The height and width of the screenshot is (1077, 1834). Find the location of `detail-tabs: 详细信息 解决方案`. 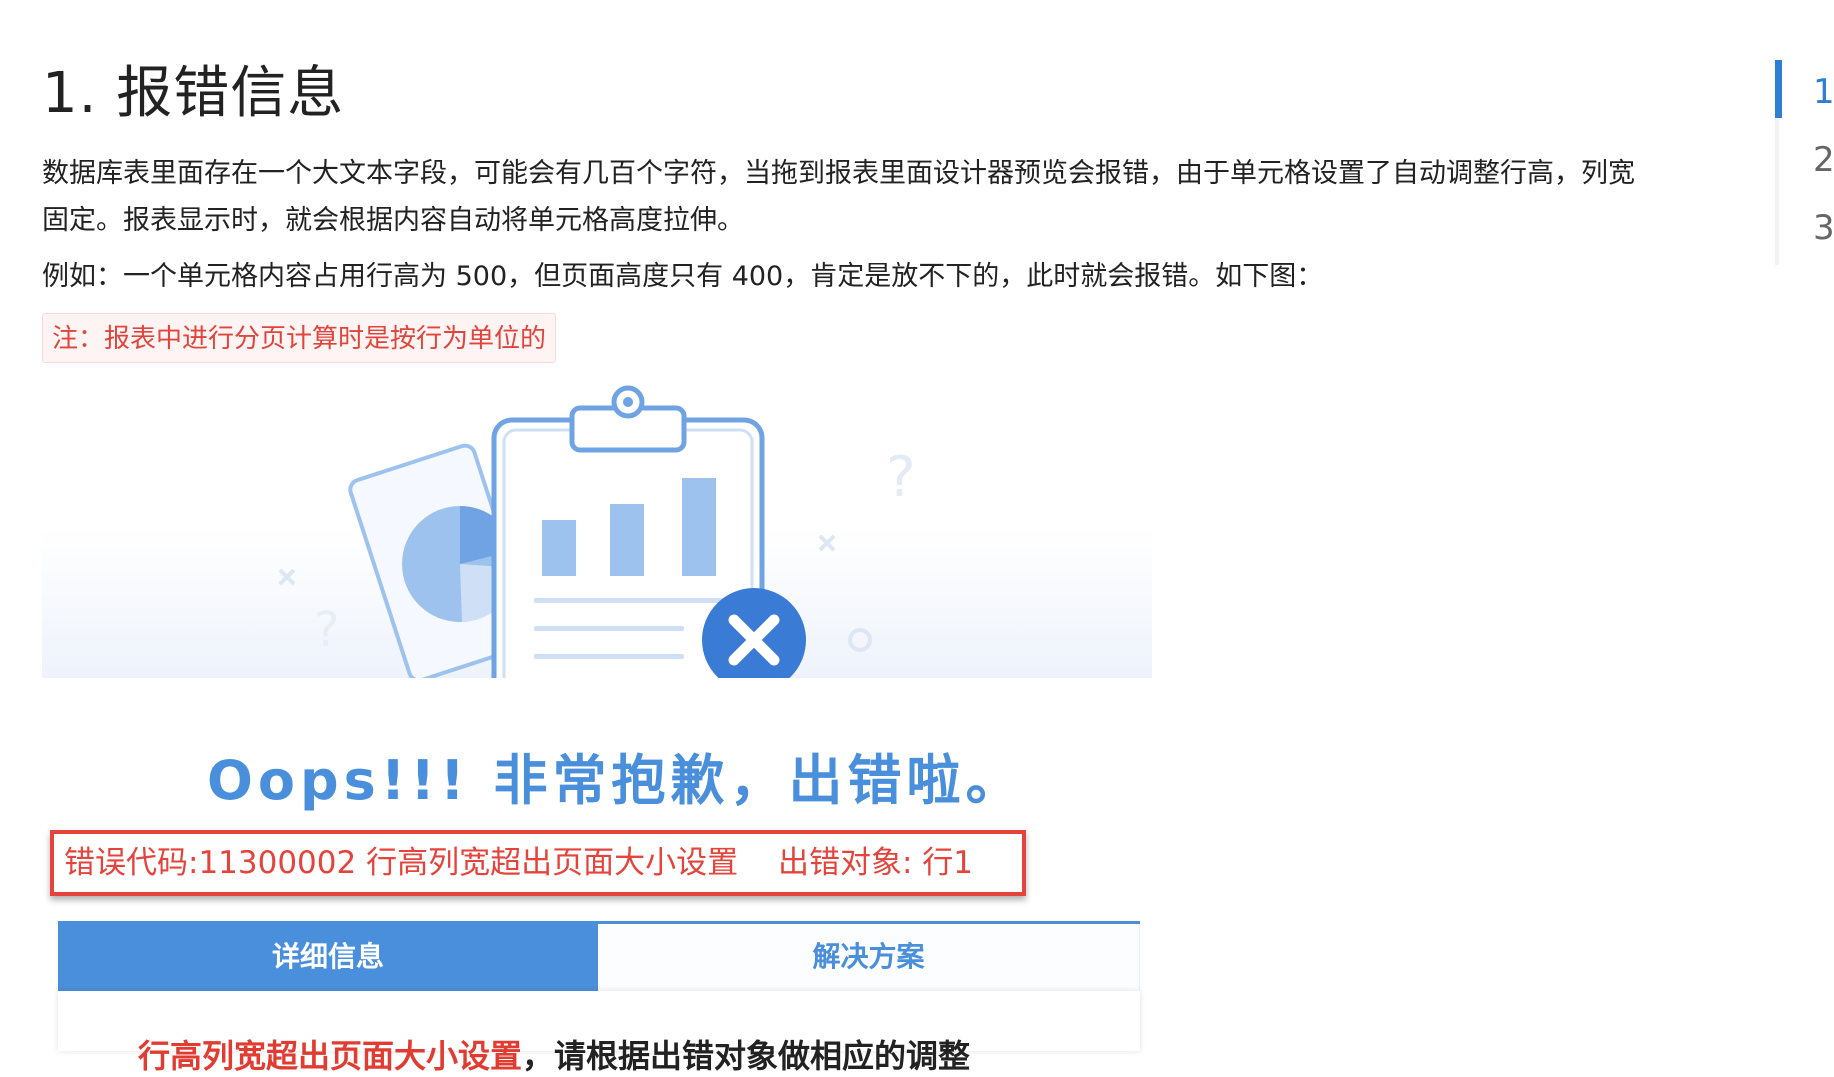

detail-tabs: 详细信息 解决方案 is located at coordinates (599, 957).